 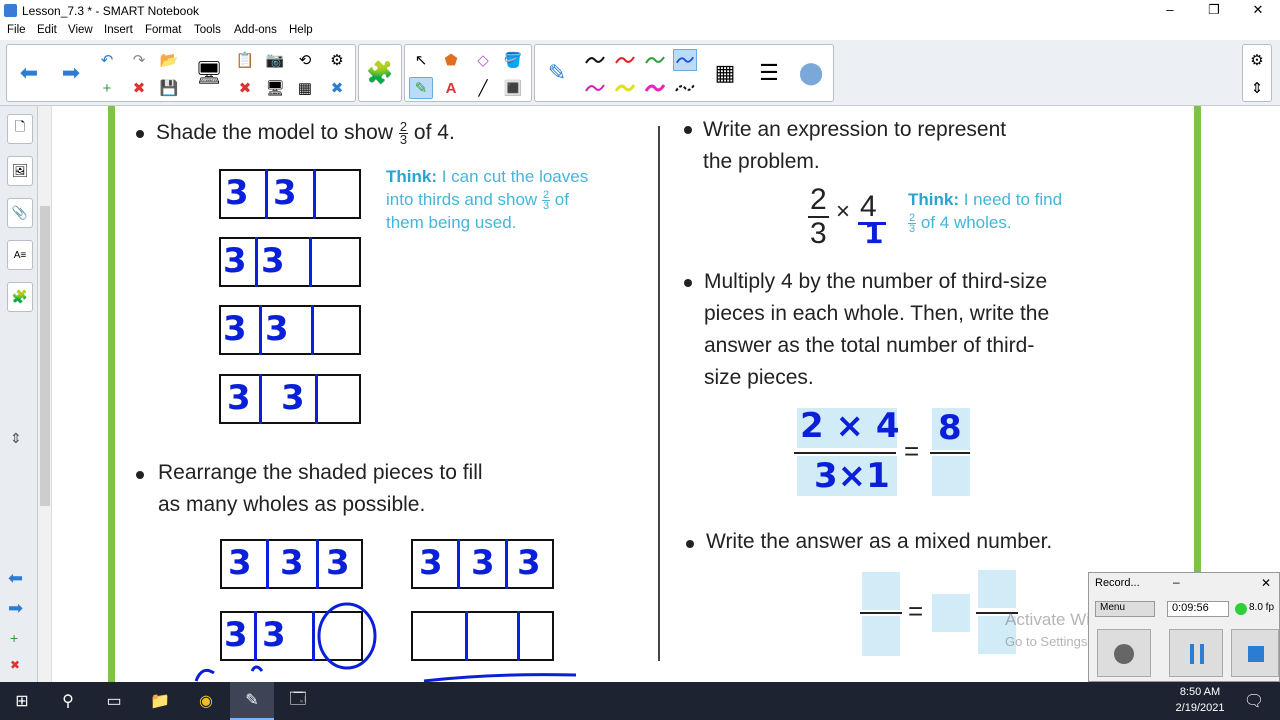 I want to click on close-doc-icon: ✖, so click(x=337, y=88).